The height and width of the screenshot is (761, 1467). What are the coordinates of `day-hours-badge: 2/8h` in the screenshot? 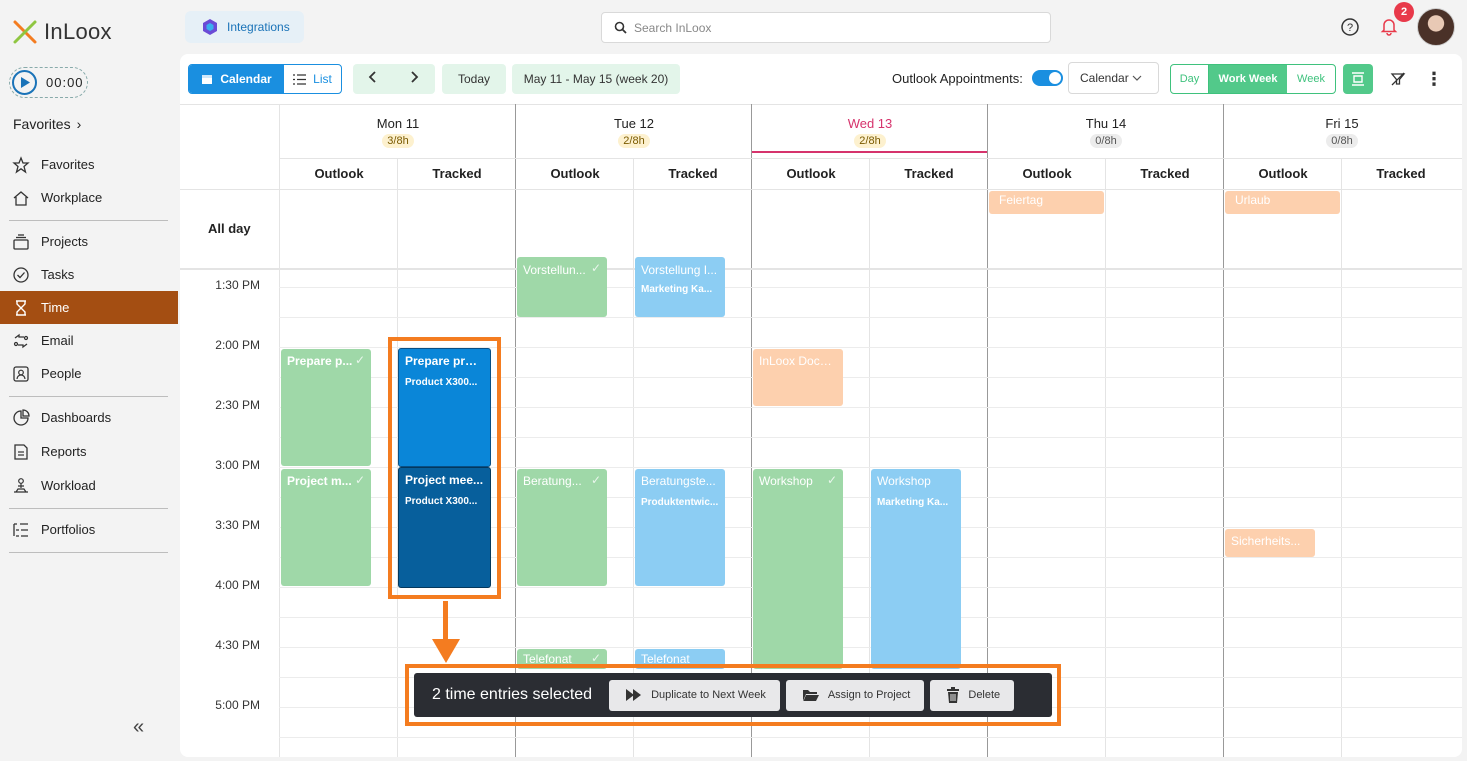 It's located at (634, 141).